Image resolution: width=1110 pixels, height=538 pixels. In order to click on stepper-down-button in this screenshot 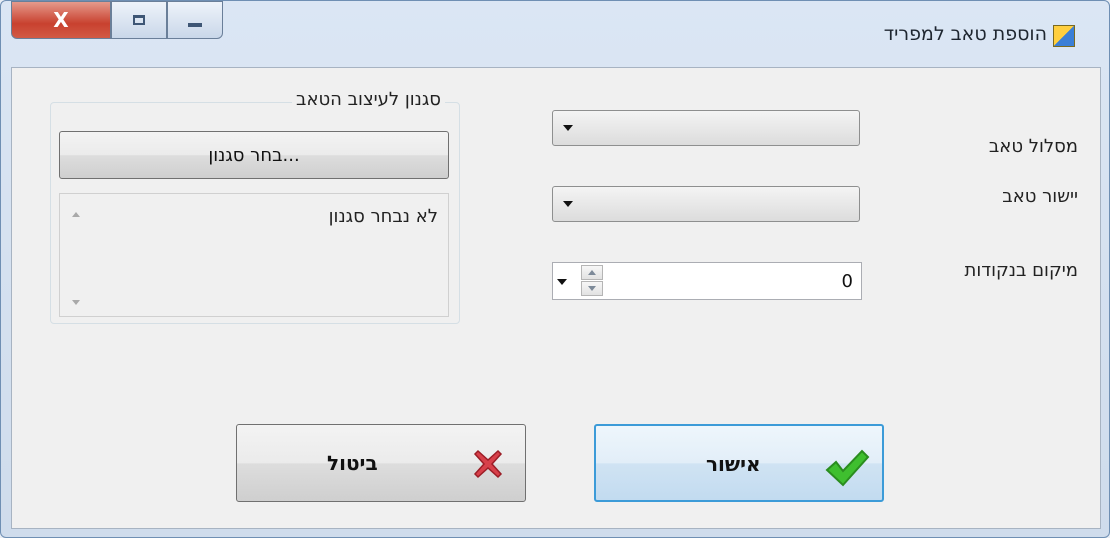, I will do `click(592, 288)`.